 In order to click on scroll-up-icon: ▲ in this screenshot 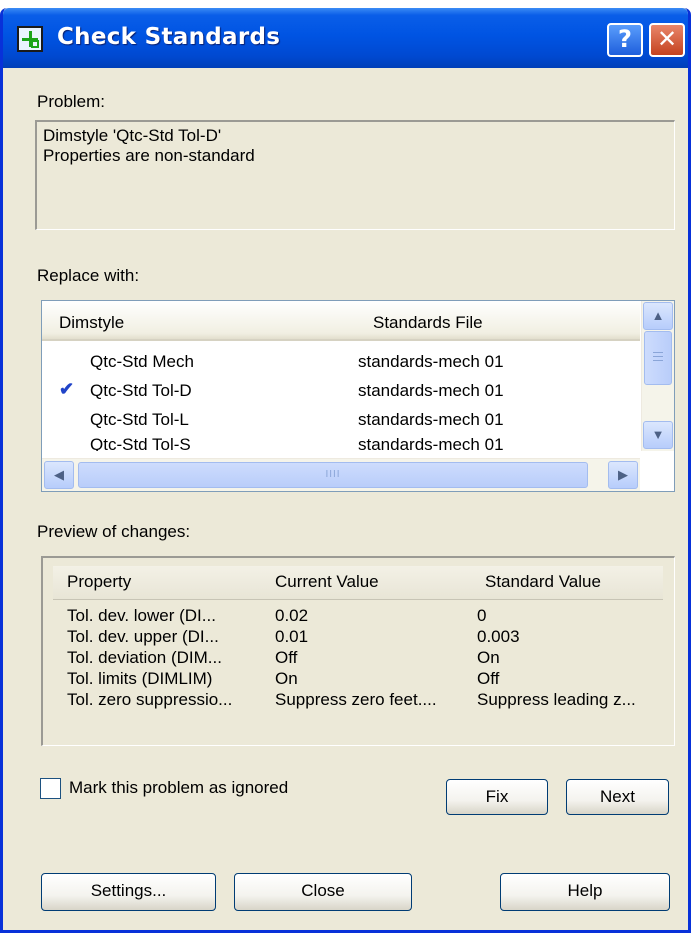, I will do `click(658, 316)`.